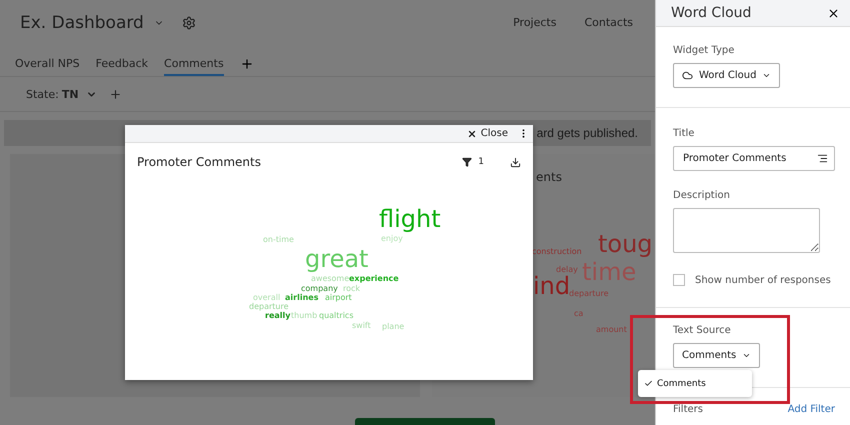  Describe the element at coordinates (557, 252) in the screenshot. I see `cloud-word: construction` at that location.